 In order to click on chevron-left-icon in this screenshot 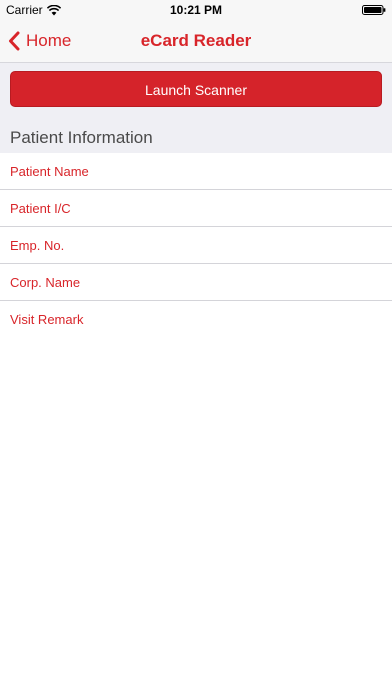, I will do `click(14, 41)`.